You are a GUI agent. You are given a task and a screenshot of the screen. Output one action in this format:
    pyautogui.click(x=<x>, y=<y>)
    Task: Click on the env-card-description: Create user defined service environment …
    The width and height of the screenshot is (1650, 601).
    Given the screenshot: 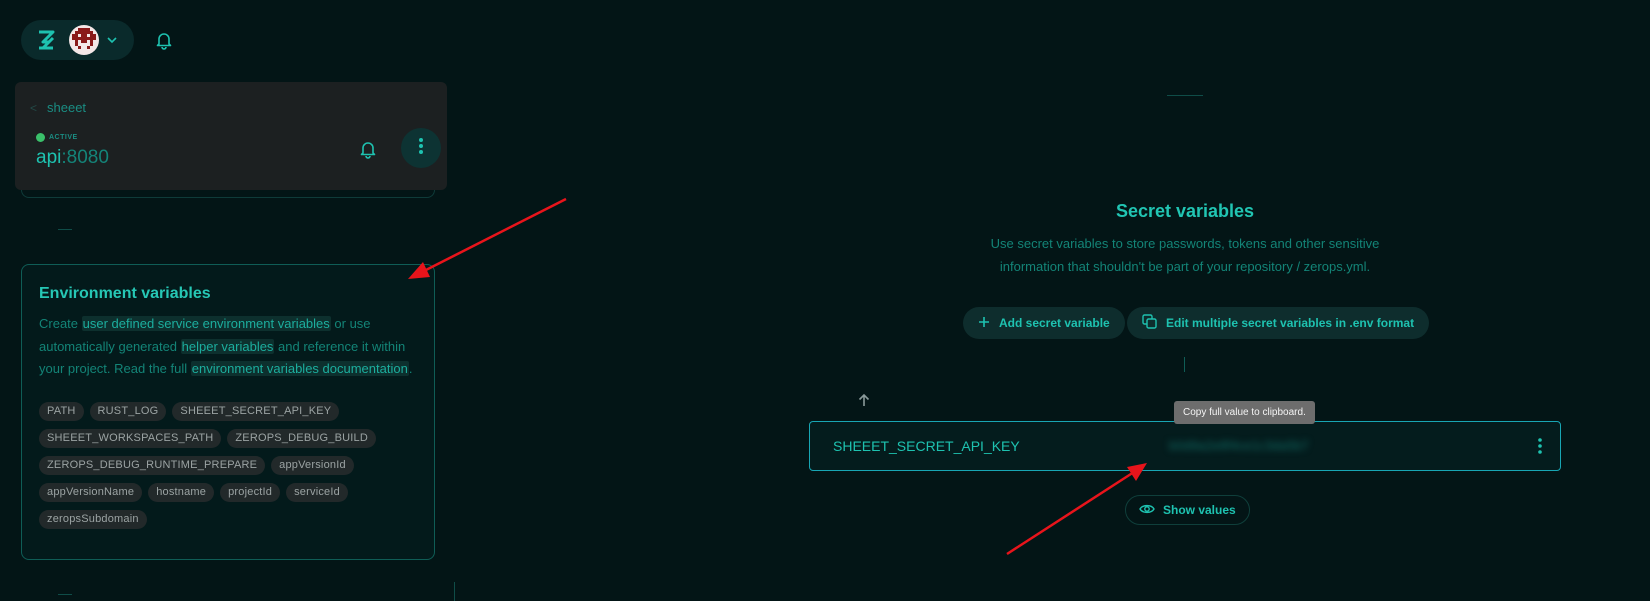 What is the action you would take?
    pyautogui.click(x=231, y=347)
    